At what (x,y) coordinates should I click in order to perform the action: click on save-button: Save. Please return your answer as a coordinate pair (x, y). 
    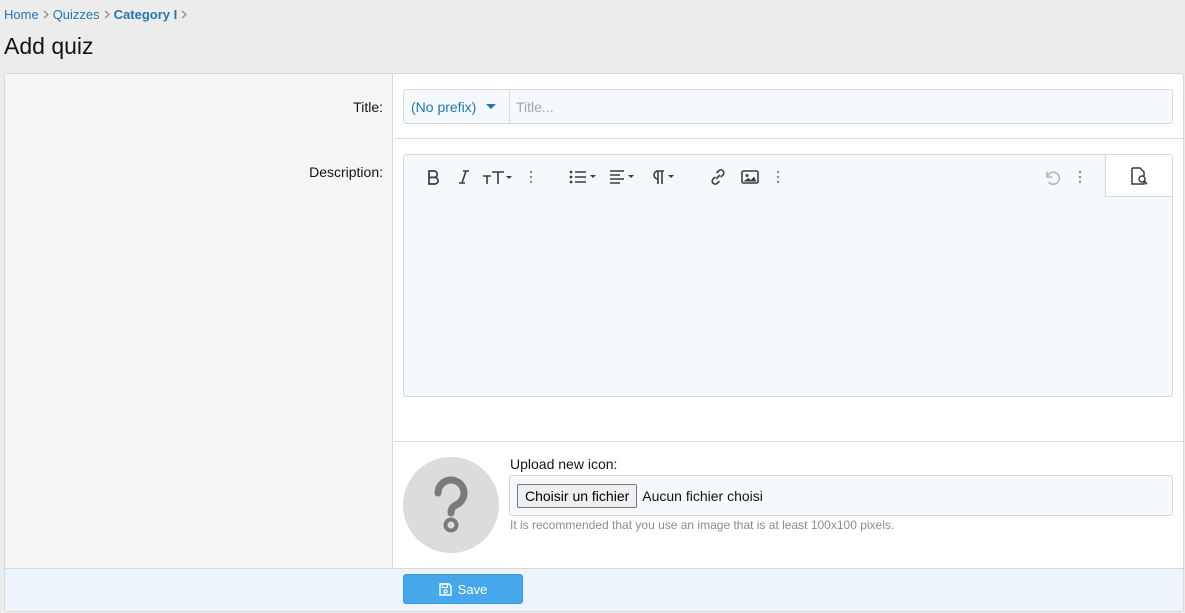
    Looking at the image, I should click on (463, 589).